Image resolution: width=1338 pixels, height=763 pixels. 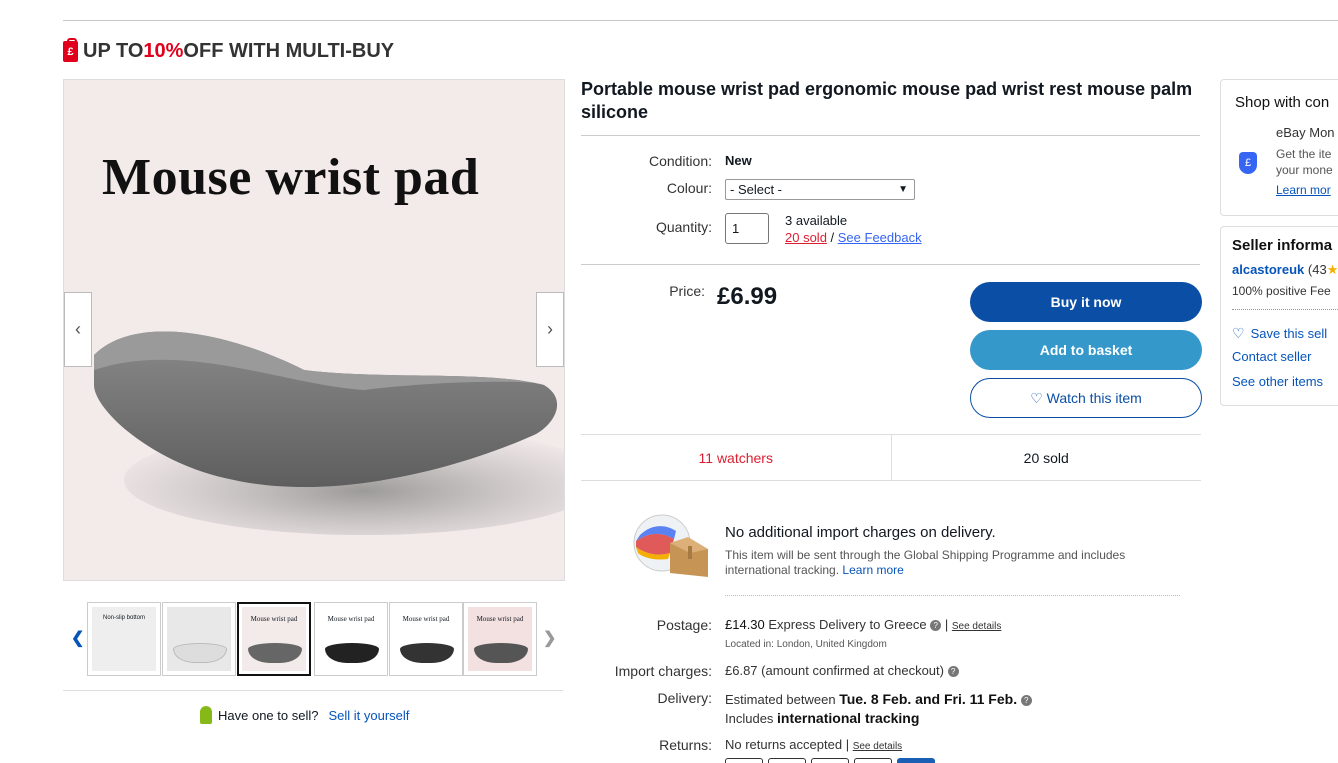 I want to click on colour-select: - Select - ▼, so click(x=820, y=189).